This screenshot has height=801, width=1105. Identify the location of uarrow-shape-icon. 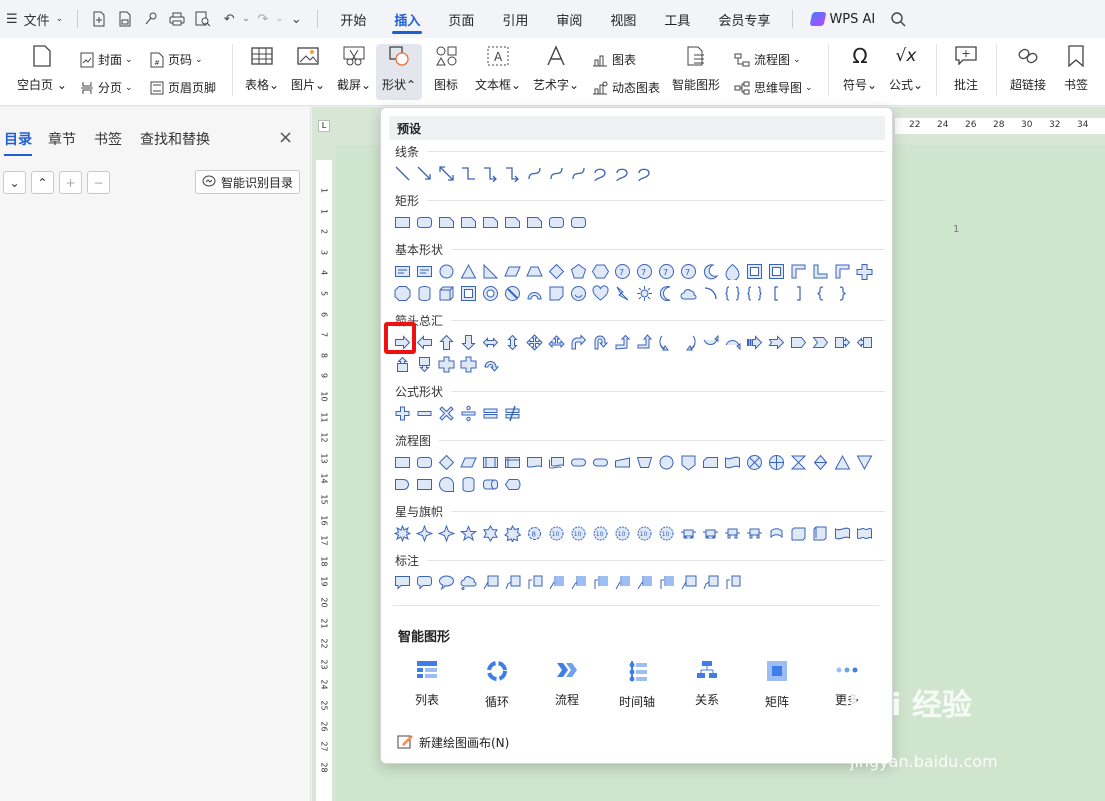
(446, 342).